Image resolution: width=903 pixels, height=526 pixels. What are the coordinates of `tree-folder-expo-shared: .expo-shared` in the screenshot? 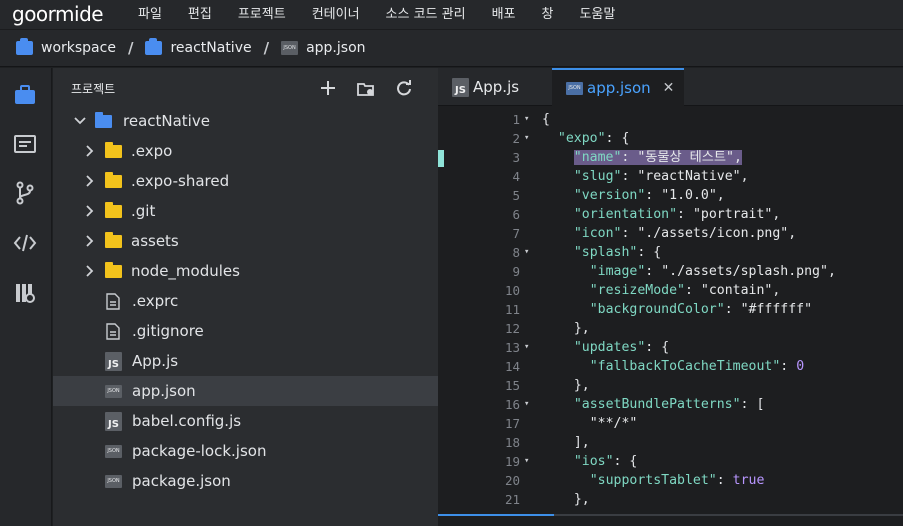 It's located at (245, 181).